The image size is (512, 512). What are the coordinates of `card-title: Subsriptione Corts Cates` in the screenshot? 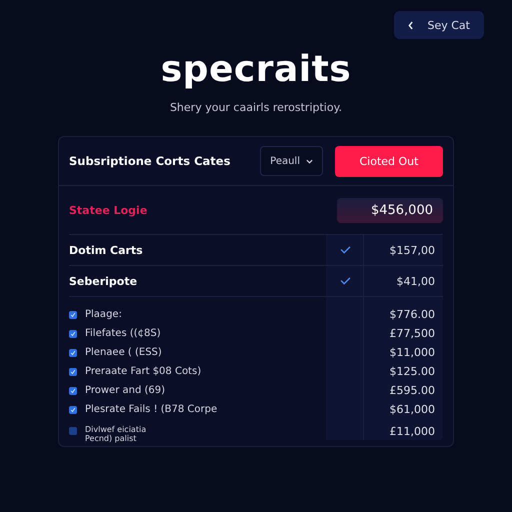 It's located at (150, 161).